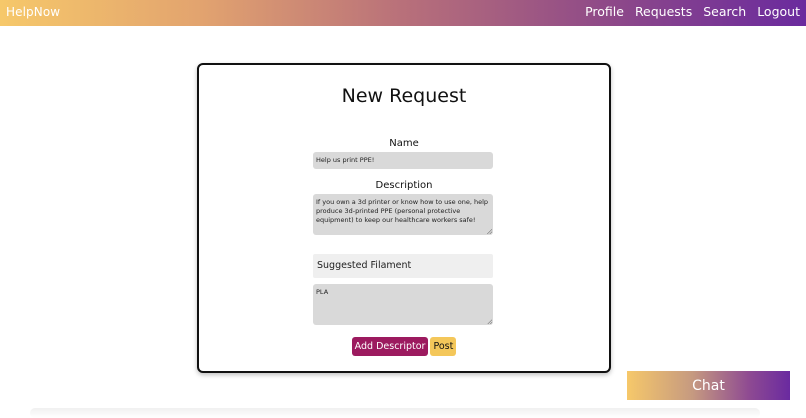  Describe the element at coordinates (322, 292) in the screenshot. I see `descriptor-value-text: PLA` at that location.